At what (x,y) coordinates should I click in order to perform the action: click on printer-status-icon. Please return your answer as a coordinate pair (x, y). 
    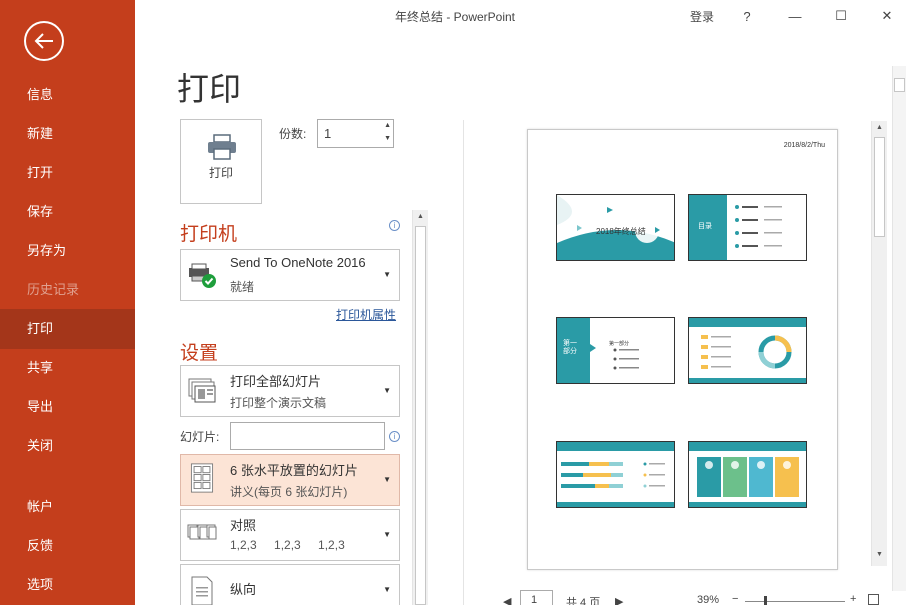
    Looking at the image, I should click on (202, 275).